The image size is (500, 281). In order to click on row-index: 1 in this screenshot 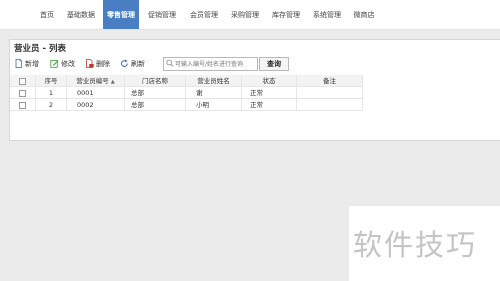, I will do `click(51, 93)`.